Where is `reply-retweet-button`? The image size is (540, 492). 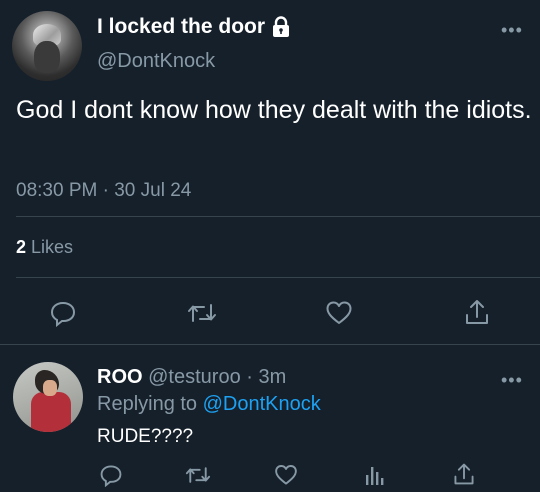
reply-retweet-button is located at coordinates (198, 475).